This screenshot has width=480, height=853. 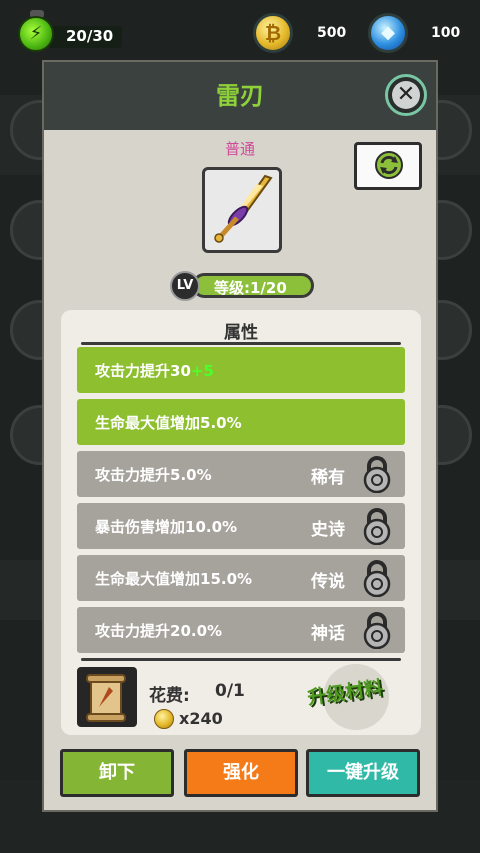 I want to click on attribute-row-locked: 暴击伤害增加10.0% 史诗, so click(x=241, y=526).